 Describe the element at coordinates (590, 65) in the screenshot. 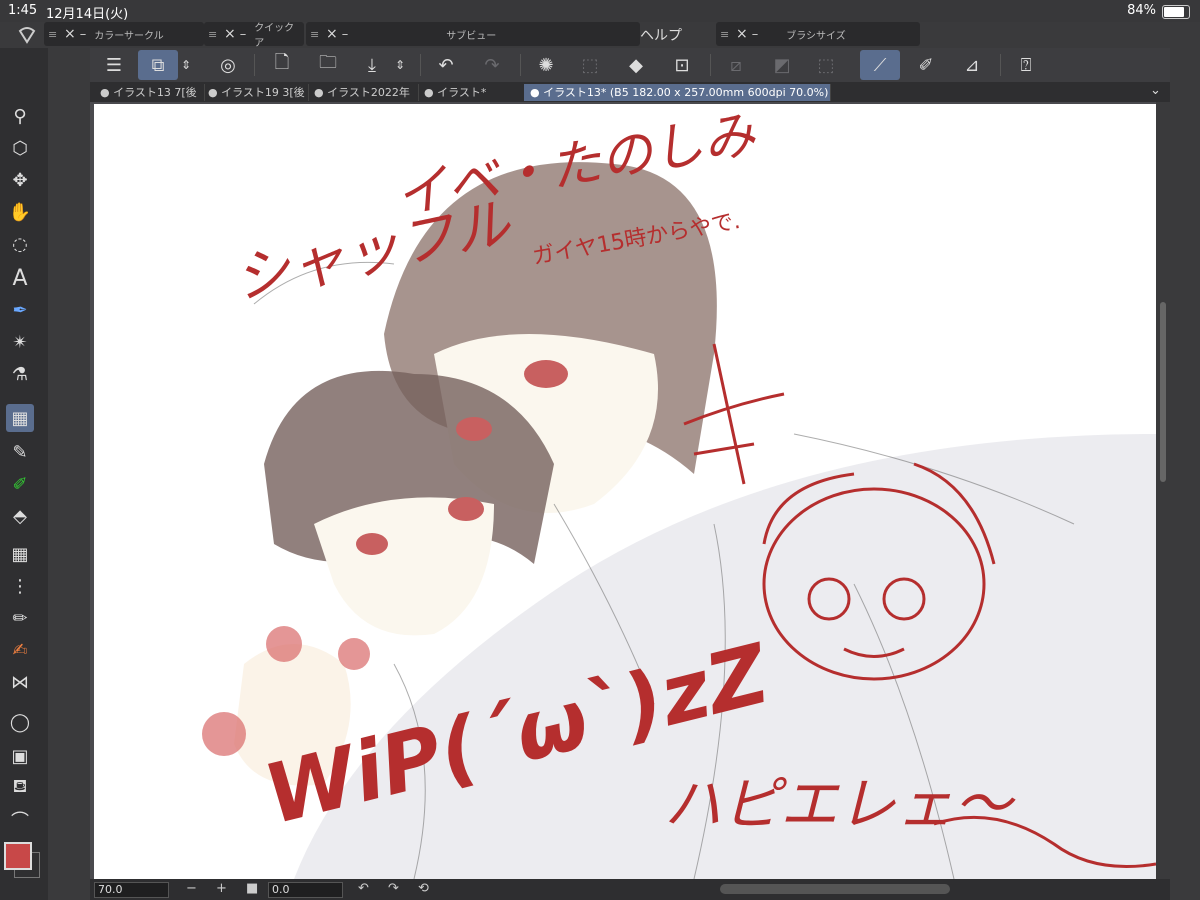

I see `select-icon: ⬚` at that location.